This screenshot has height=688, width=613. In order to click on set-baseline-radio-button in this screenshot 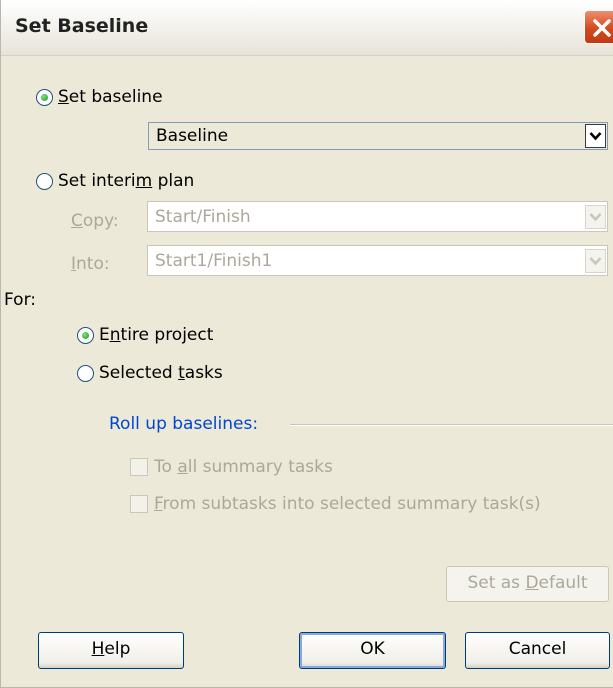, I will do `click(44, 97)`.